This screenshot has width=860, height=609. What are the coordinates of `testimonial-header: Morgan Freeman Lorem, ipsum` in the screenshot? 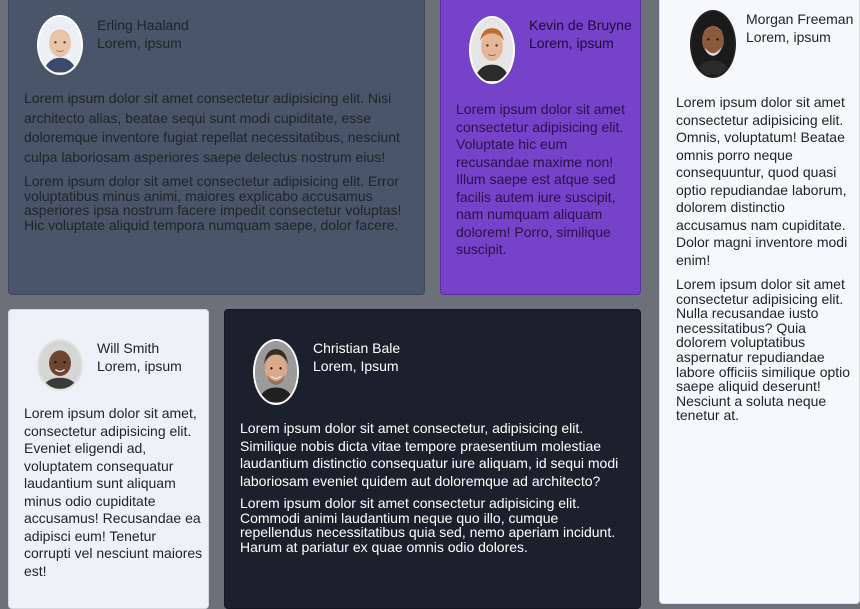 It's located at (759, 39).